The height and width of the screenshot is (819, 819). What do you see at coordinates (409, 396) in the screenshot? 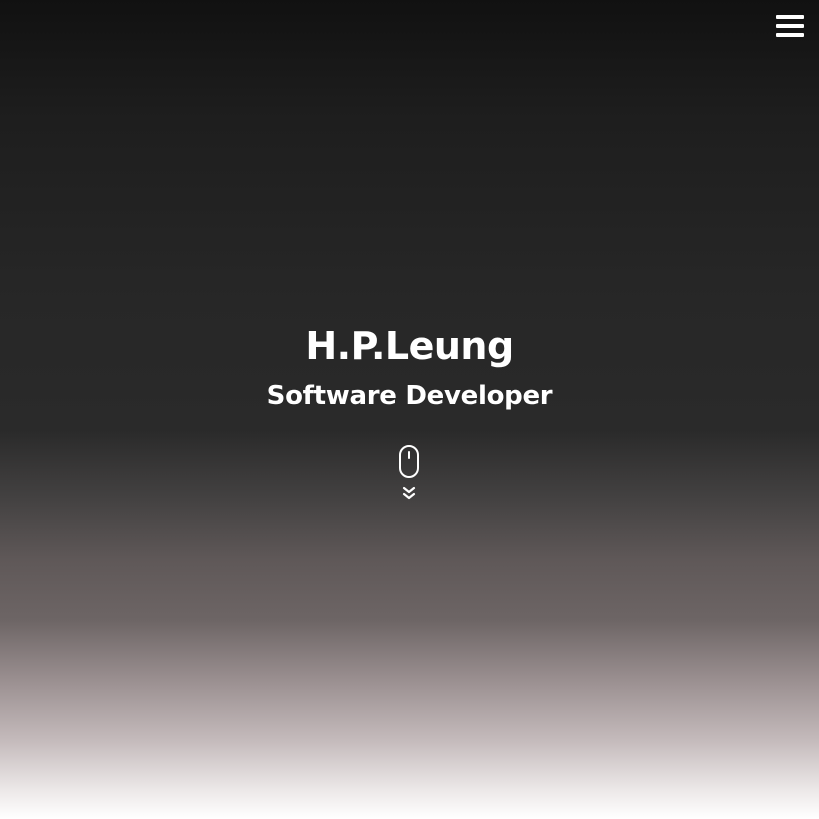
I see `hero-role: Software Developer` at bounding box center [409, 396].